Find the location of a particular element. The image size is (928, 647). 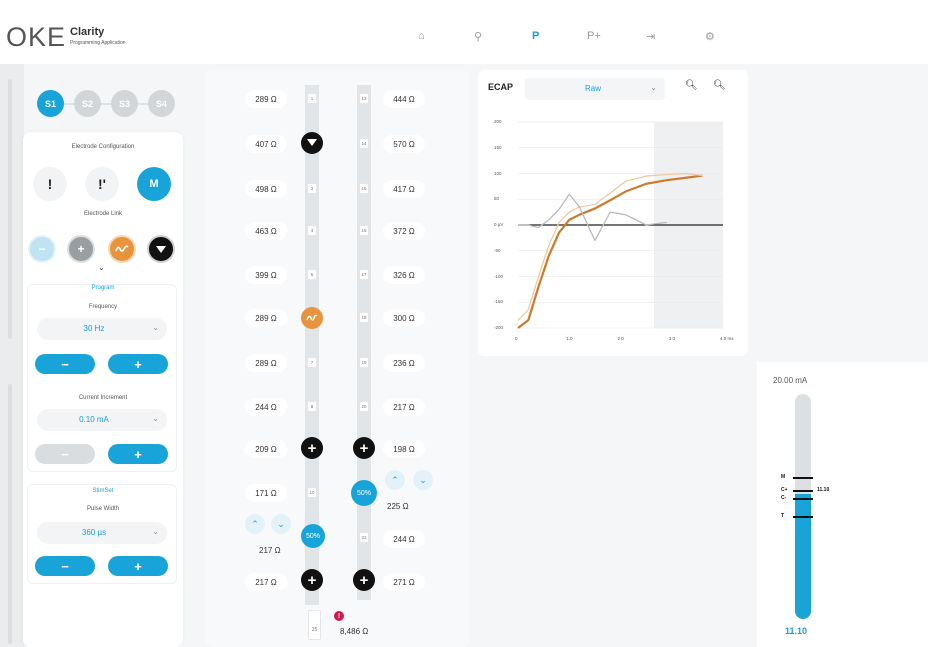

impedance-right-4: 372 Ω is located at coordinates (404, 231).